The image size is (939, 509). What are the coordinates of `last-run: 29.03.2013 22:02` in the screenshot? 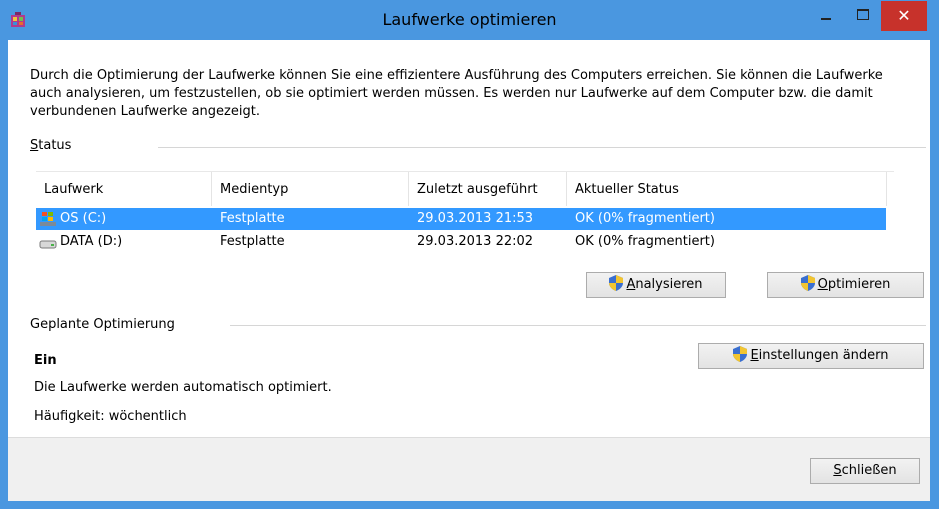 It's located at (475, 241).